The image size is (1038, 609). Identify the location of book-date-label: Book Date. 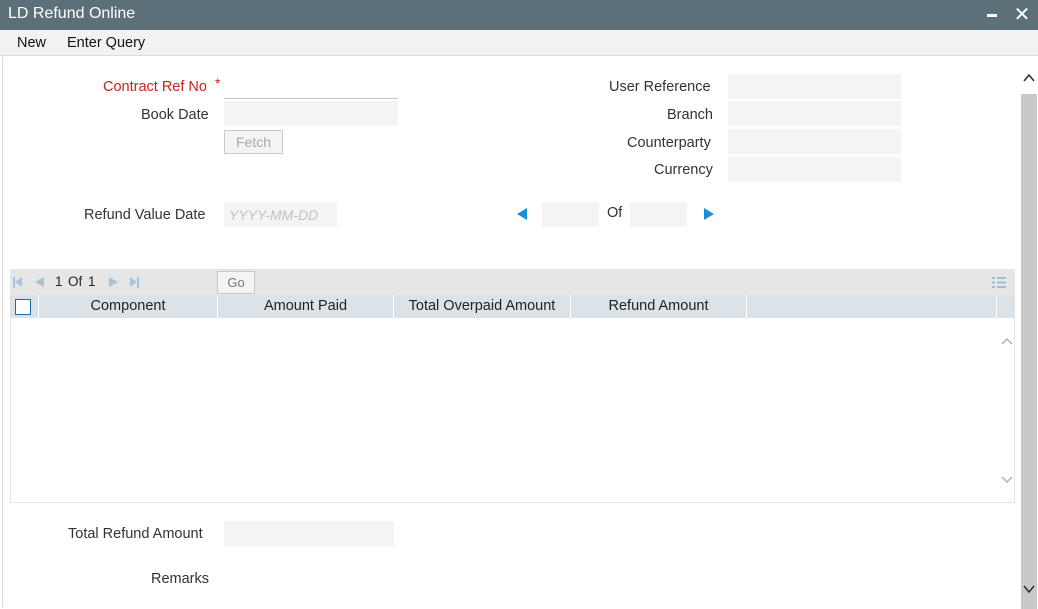
(175, 115).